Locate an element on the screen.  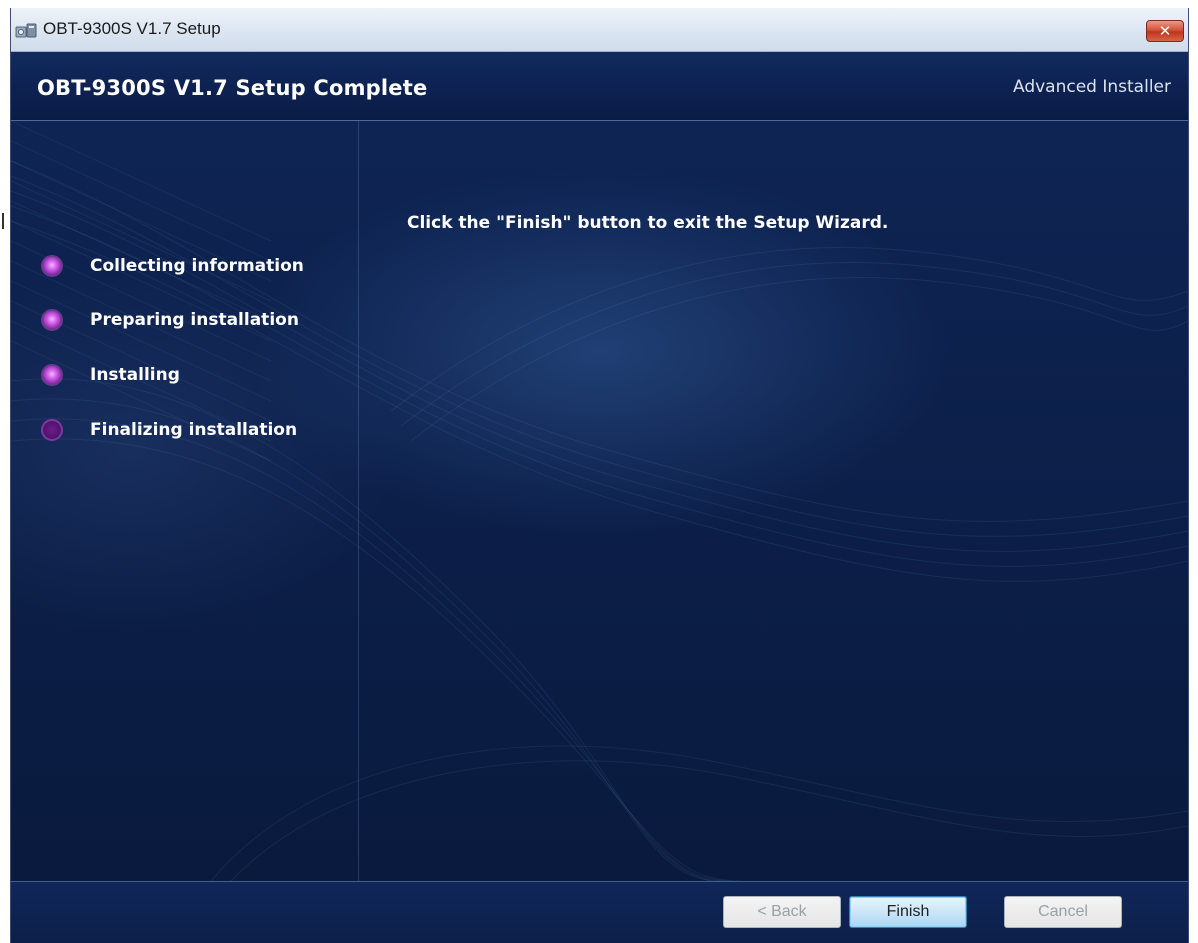
step-label: Finalizing installation is located at coordinates (194, 430).